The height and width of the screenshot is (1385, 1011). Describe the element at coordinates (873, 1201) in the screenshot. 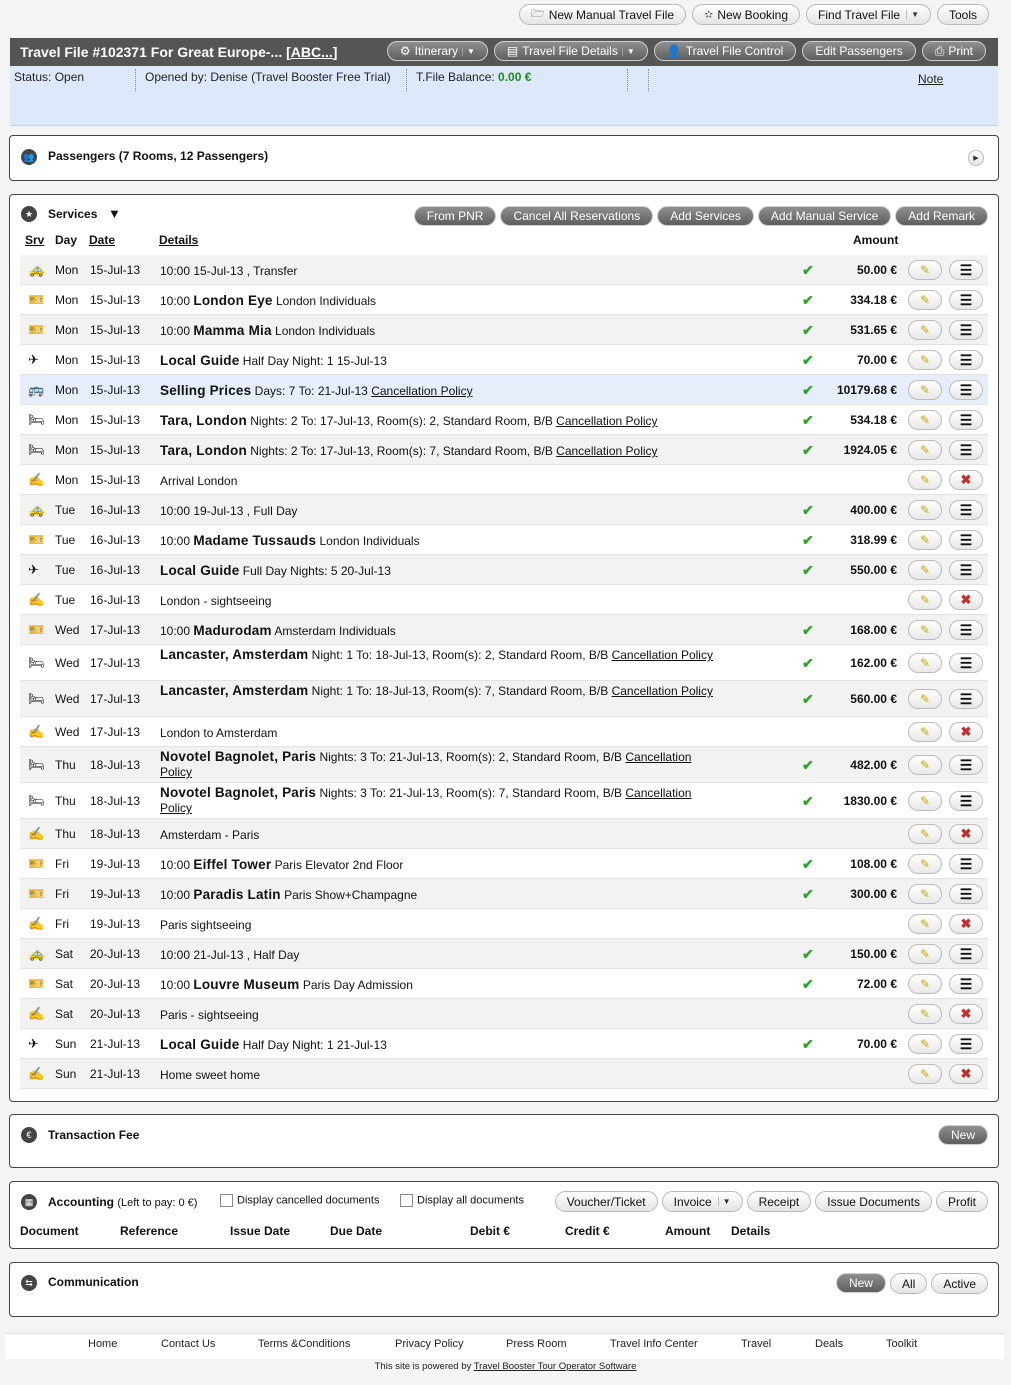

I see `issue-documents-button: Issue Documents` at that location.